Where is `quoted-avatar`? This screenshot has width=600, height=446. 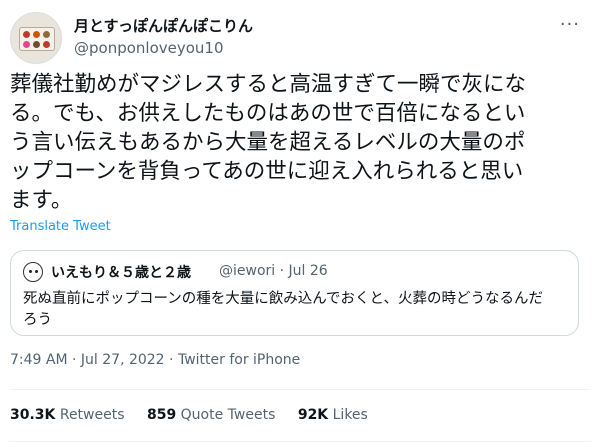 quoted-avatar is located at coordinates (33, 272).